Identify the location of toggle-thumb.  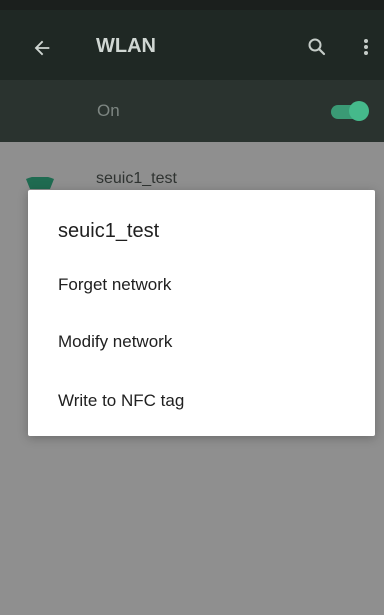
(359, 111).